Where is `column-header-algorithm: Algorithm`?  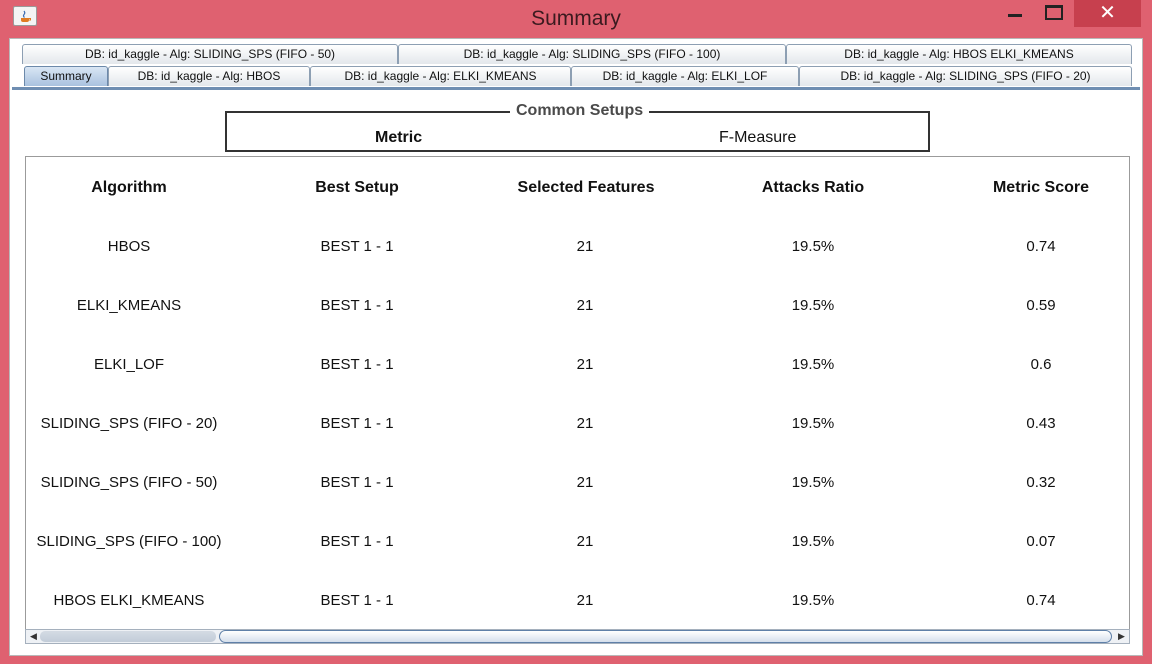 column-header-algorithm: Algorithm is located at coordinates (129, 187).